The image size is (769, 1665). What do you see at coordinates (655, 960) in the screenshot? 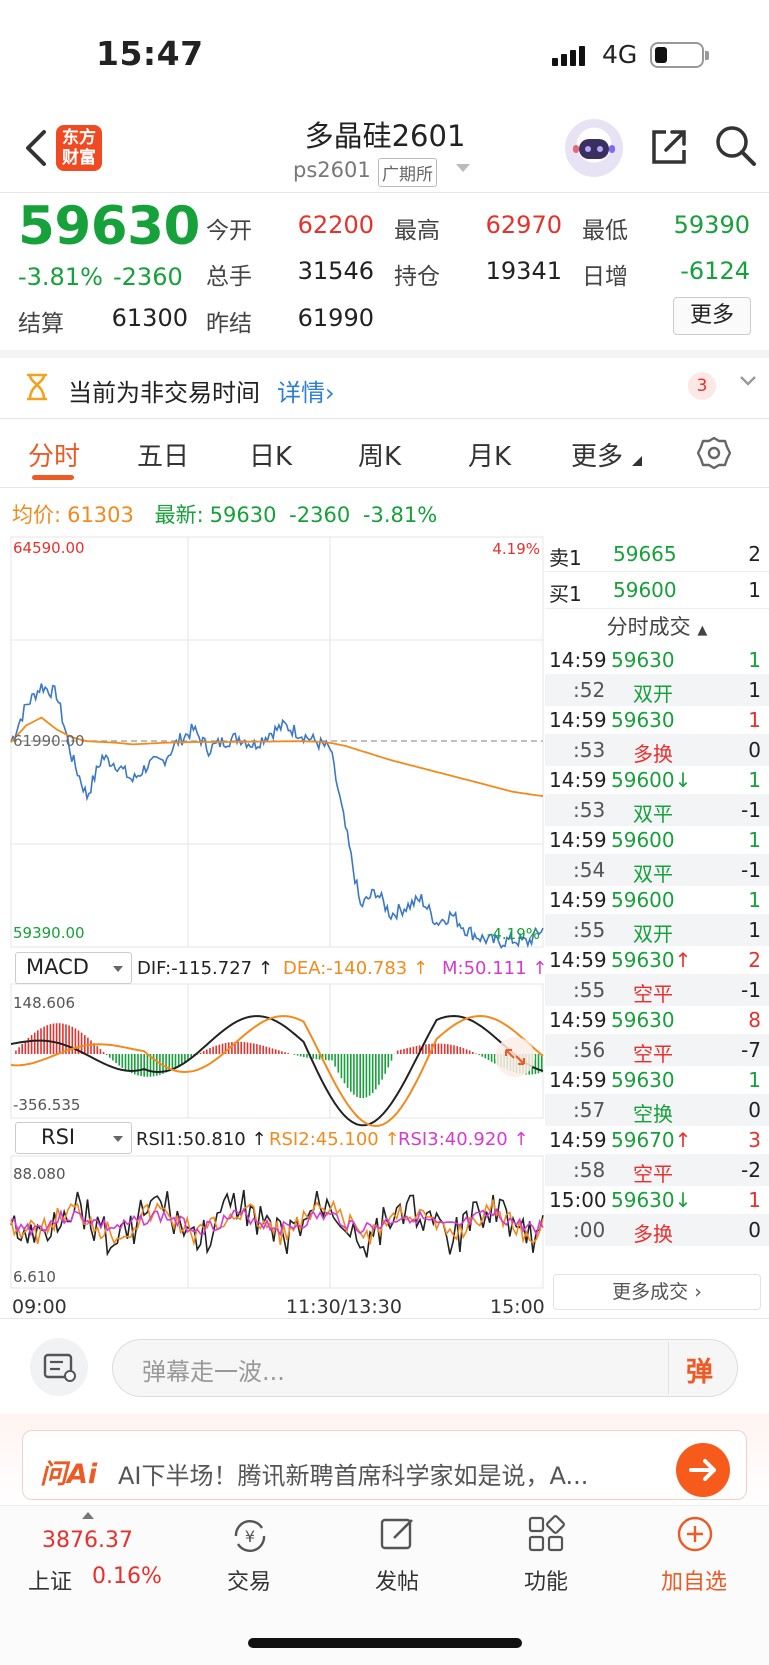
I see `trade-row: 14:59 59630↑ 2` at bounding box center [655, 960].